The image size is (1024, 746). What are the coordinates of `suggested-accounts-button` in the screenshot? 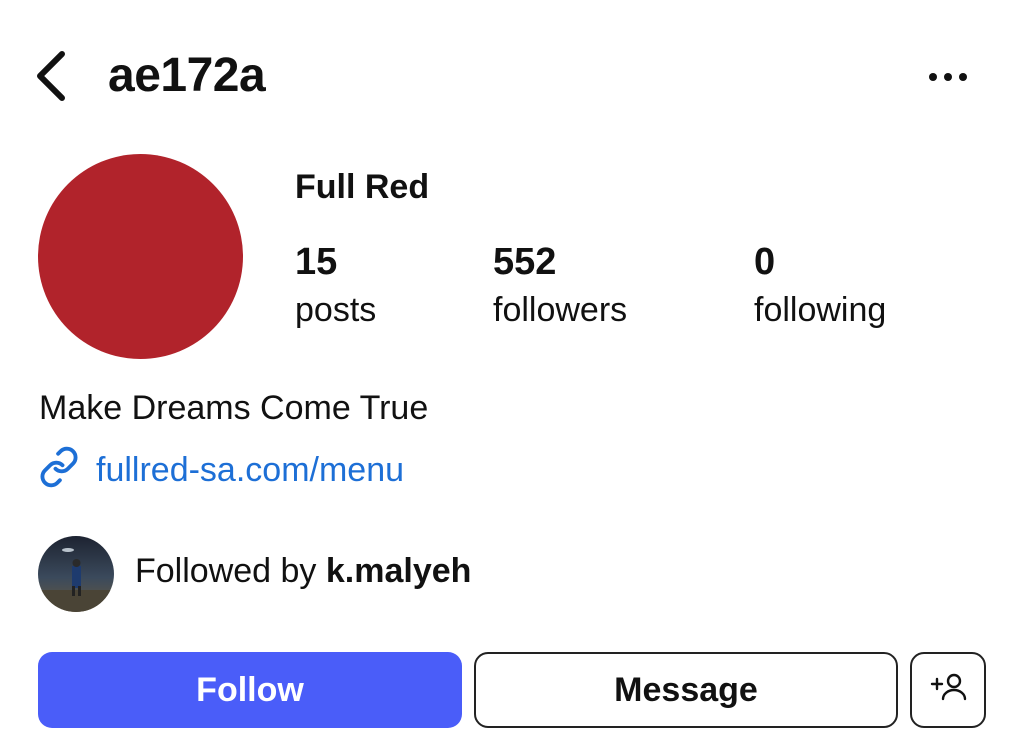 It's located at (948, 690).